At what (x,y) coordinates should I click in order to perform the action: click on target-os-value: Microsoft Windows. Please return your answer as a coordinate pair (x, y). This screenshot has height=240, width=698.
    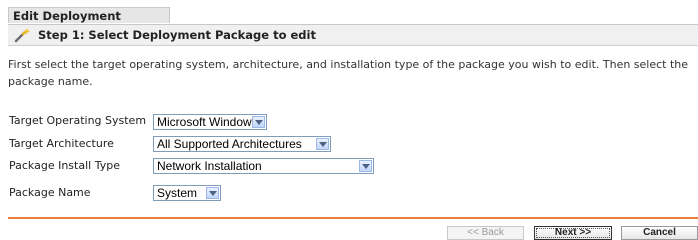
    Looking at the image, I should click on (207, 122).